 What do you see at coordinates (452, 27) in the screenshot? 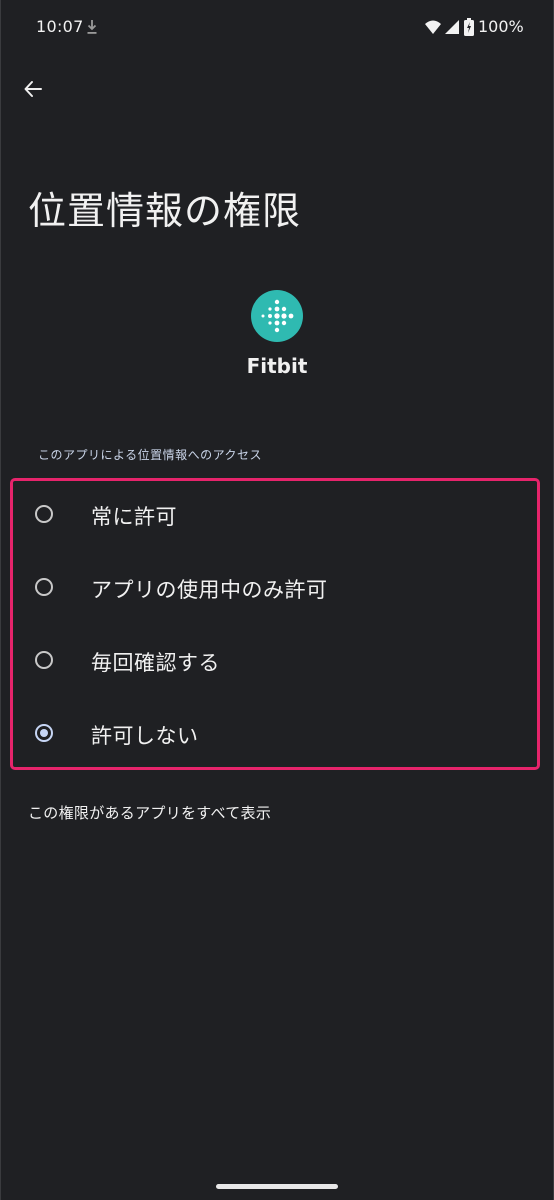
I see `signal-icon` at bounding box center [452, 27].